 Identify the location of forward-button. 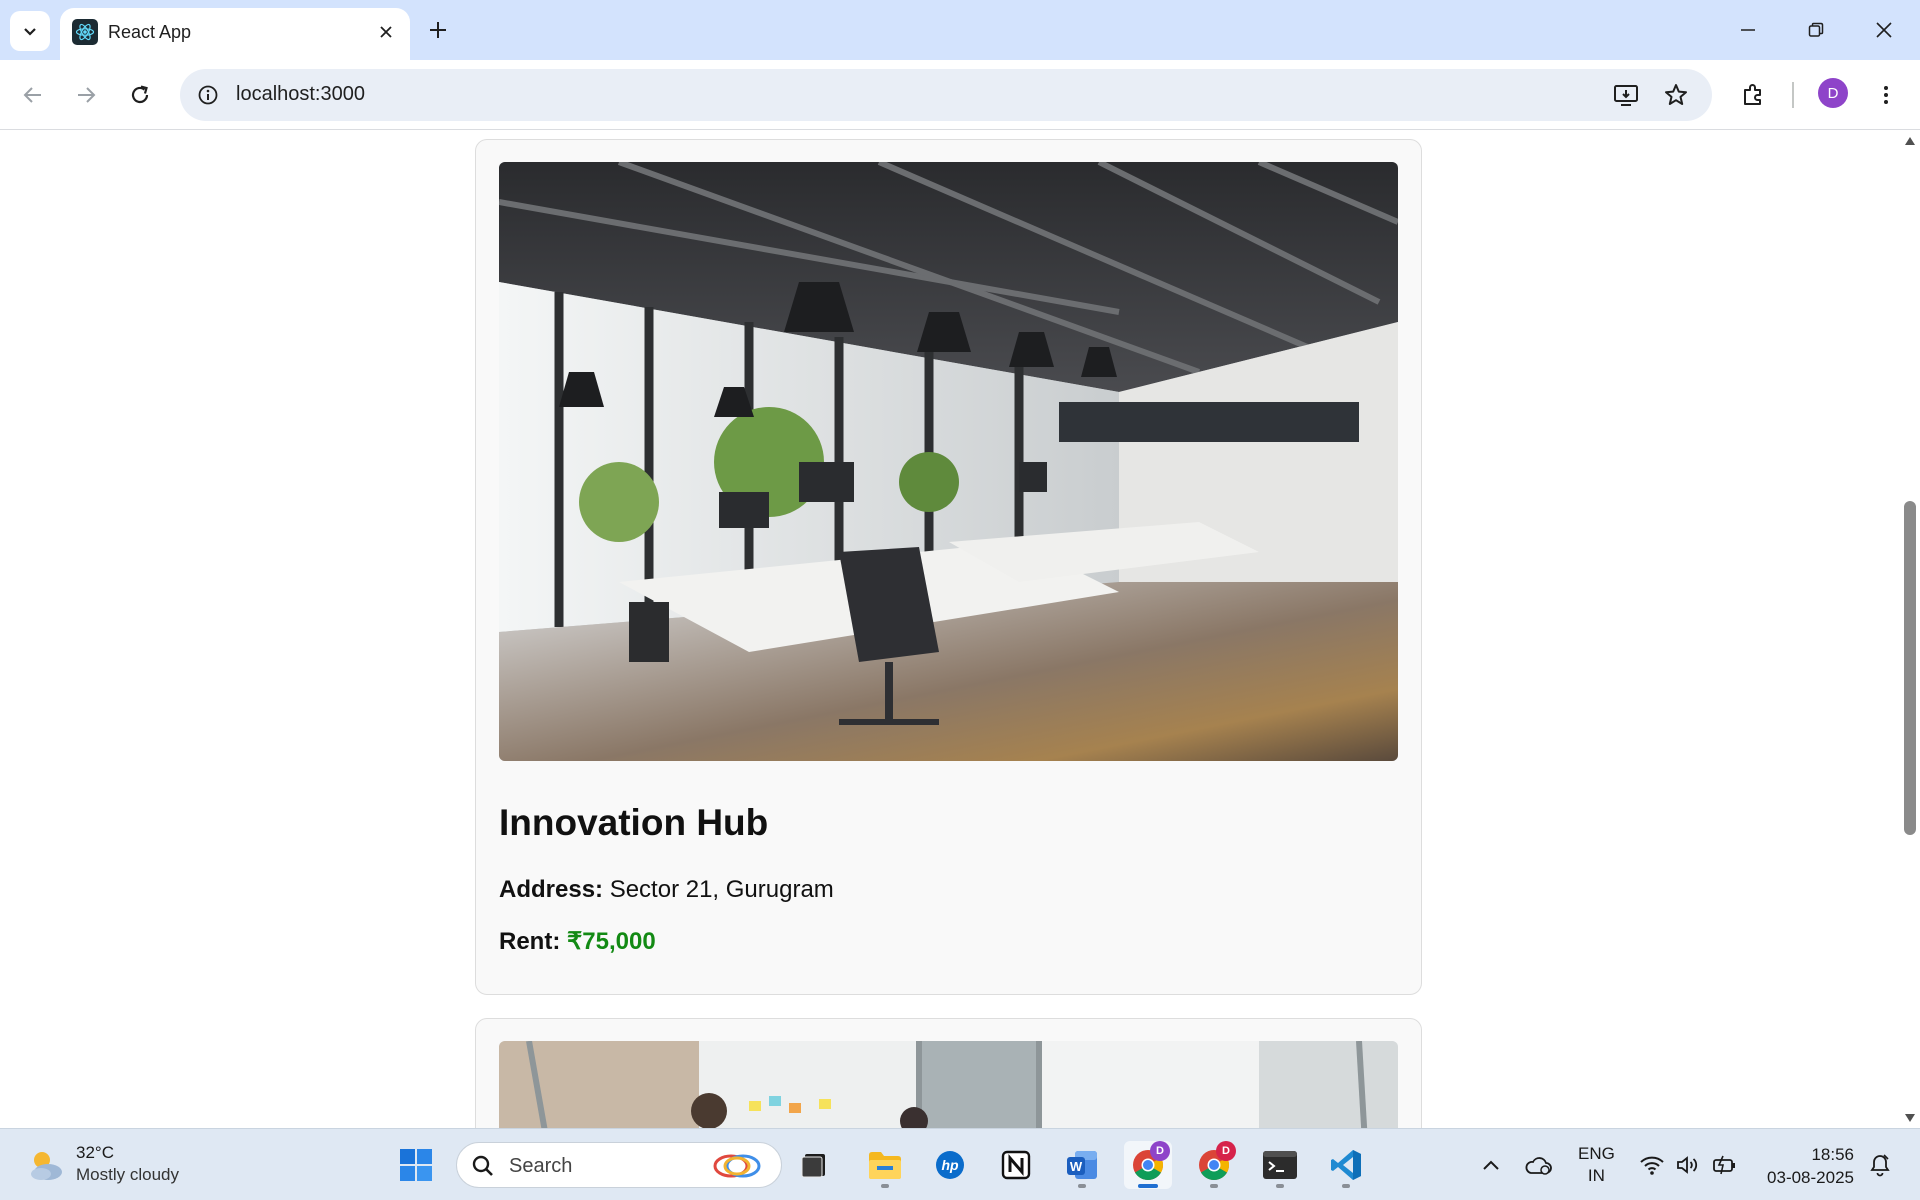
(86, 95).